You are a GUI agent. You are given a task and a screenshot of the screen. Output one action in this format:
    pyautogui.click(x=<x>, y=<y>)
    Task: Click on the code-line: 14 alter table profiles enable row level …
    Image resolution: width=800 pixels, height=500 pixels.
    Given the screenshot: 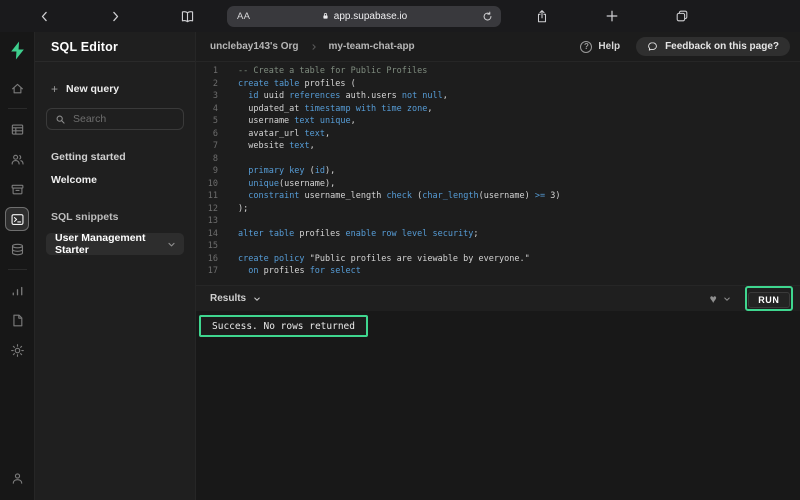 What is the action you would take?
    pyautogui.click(x=498, y=234)
    